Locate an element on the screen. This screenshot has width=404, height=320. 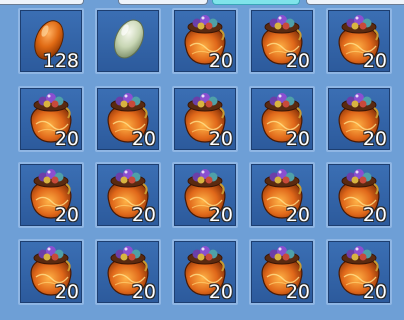
inventory-slot: 128 is located at coordinates (51, 41).